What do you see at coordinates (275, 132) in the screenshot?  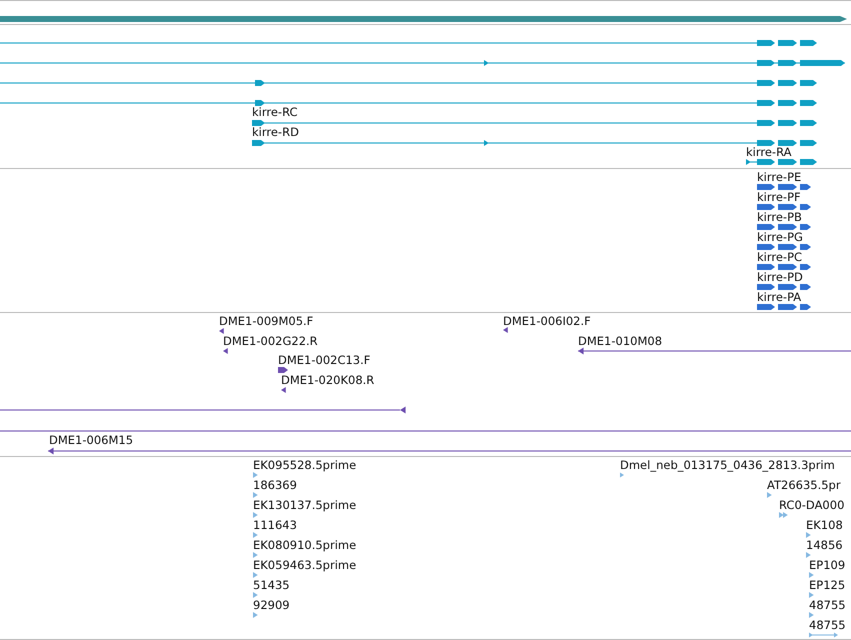 I see `feature-label: kirre-RD` at bounding box center [275, 132].